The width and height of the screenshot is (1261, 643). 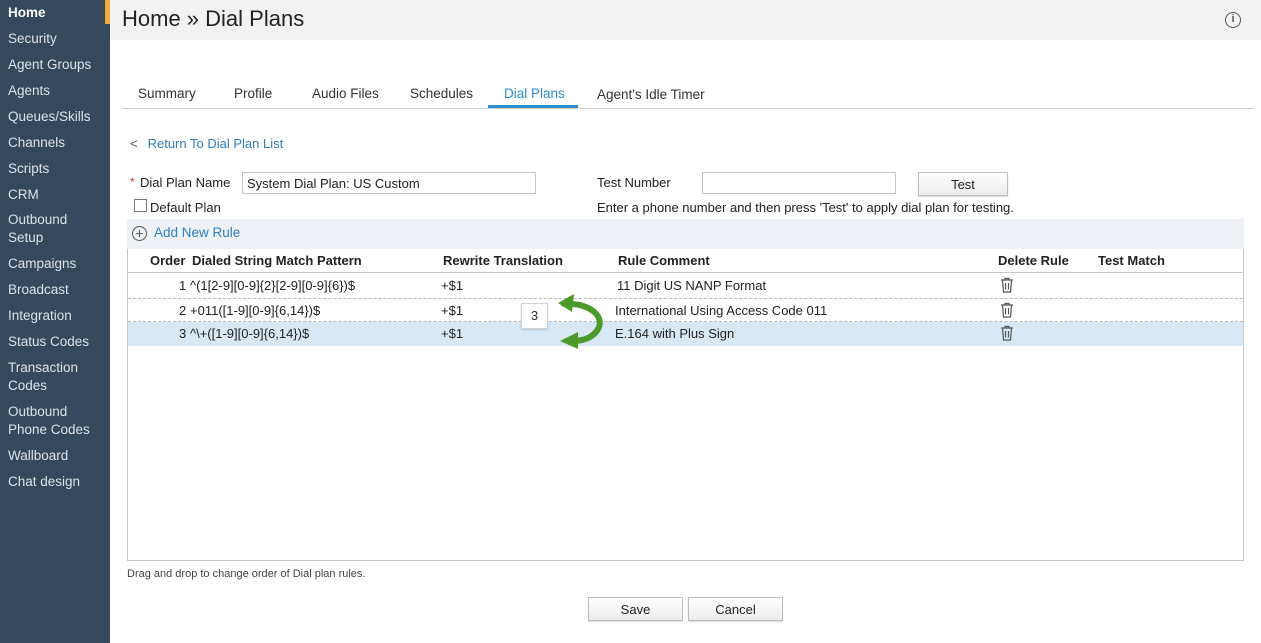 I want to click on page-title: Home » Dial Plans, so click(x=213, y=18).